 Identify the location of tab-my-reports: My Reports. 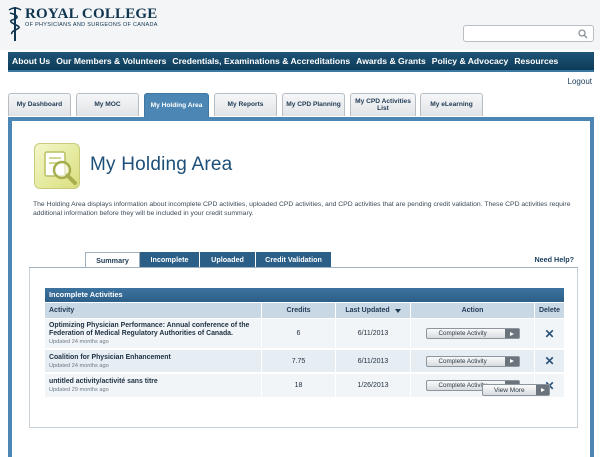
(245, 104).